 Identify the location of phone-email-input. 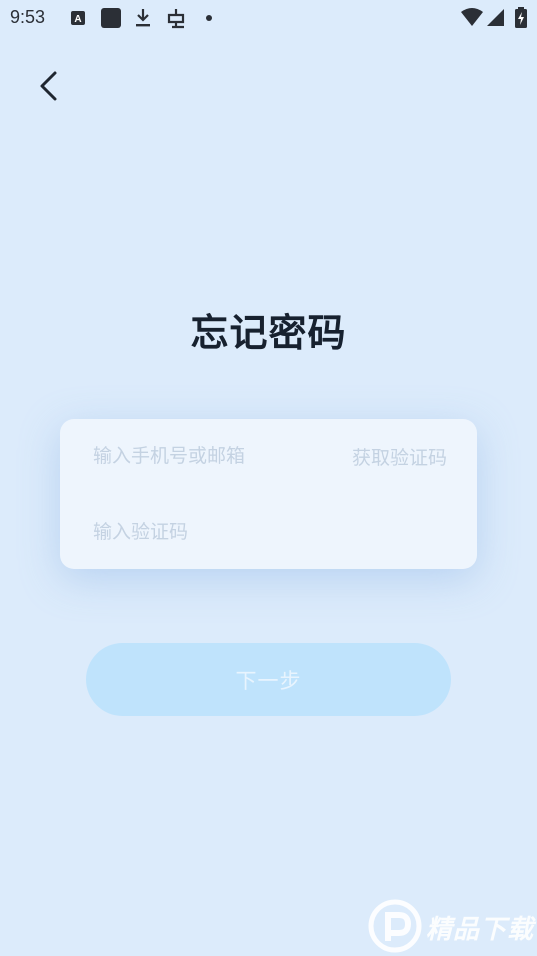
(213, 456).